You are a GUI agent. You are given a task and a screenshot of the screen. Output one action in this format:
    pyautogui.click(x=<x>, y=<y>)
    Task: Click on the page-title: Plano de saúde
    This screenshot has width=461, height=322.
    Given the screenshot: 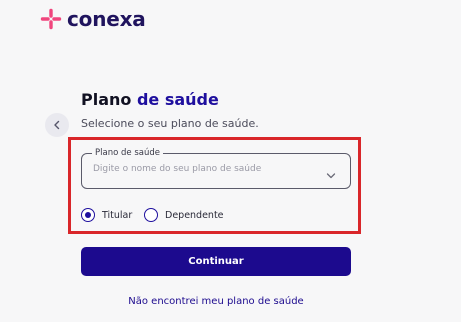 What is the action you would take?
    pyautogui.click(x=150, y=100)
    